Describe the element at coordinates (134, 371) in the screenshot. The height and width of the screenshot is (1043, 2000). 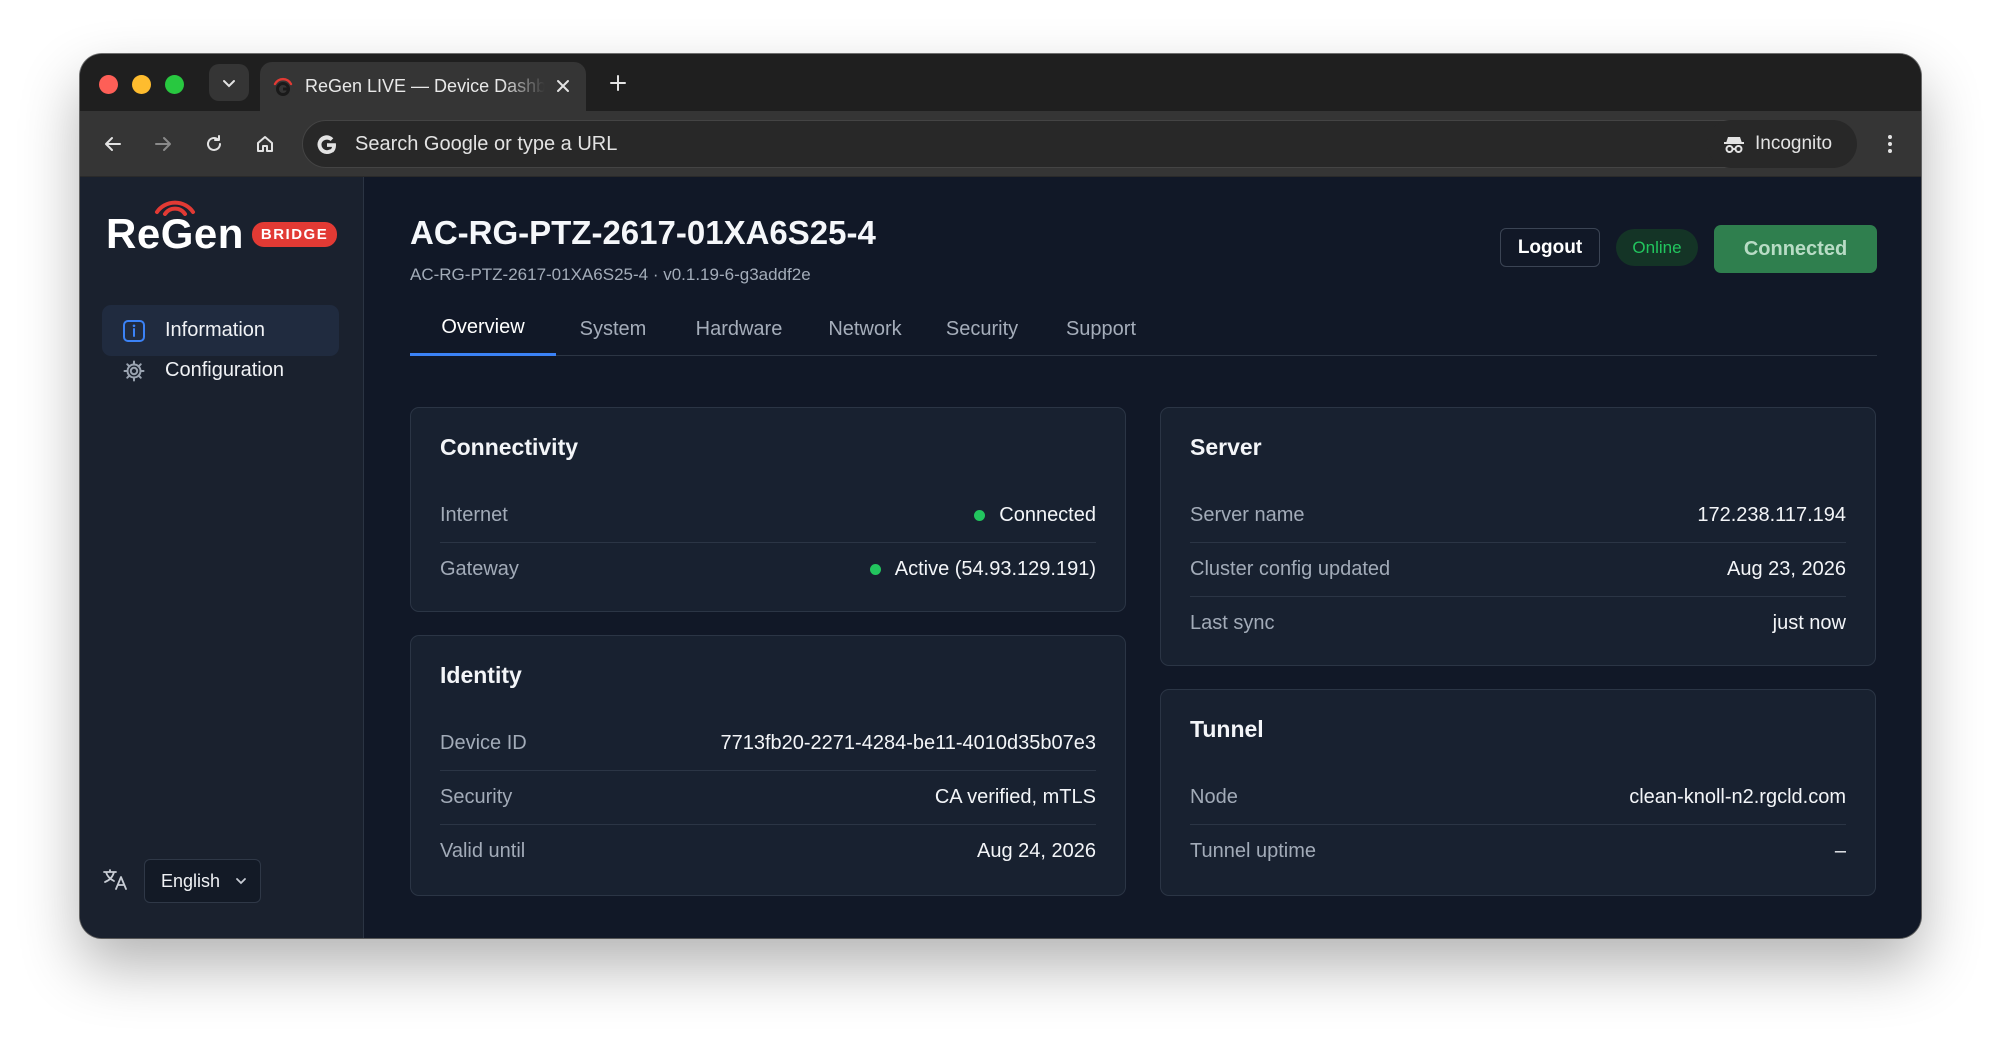
I see `gear-icon` at that location.